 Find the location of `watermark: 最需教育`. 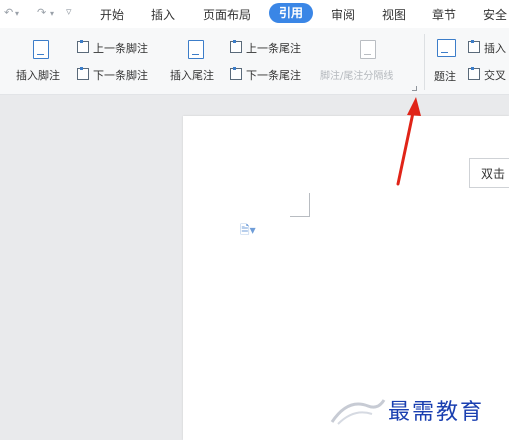

watermark: 最需教育 is located at coordinates (418, 408).